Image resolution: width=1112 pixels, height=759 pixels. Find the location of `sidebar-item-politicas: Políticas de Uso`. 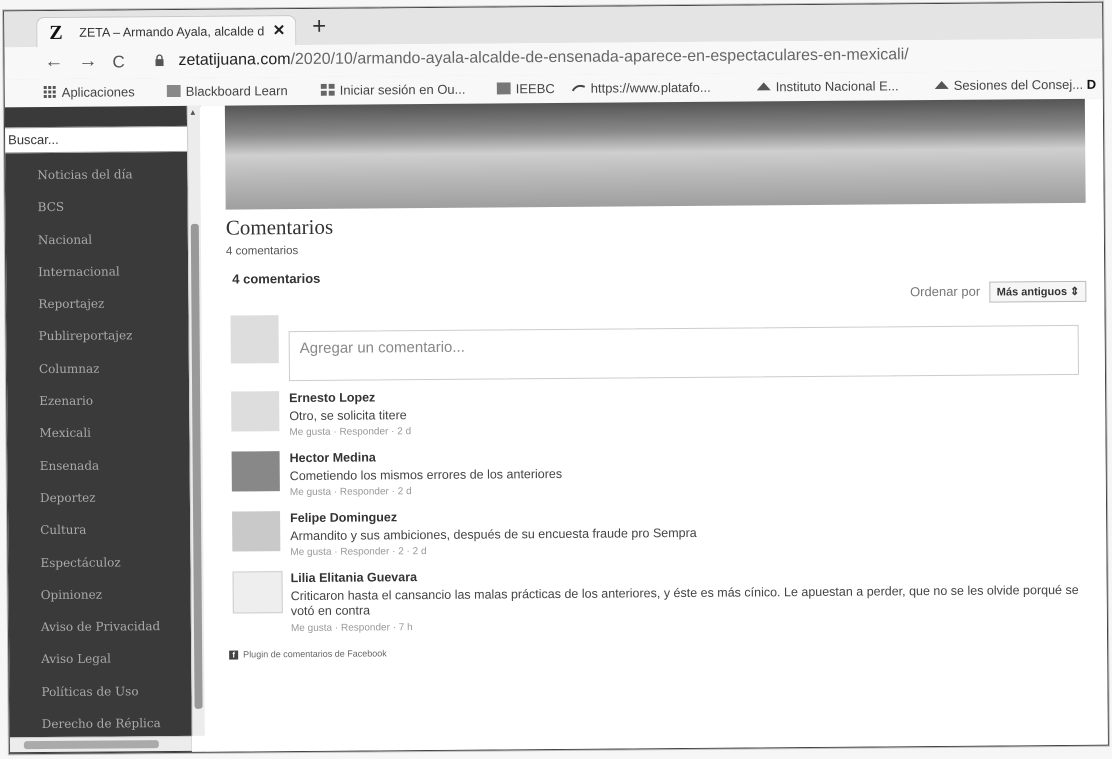

sidebar-item-politicas: Políticas de Uso is located at coordinates (100, 692).